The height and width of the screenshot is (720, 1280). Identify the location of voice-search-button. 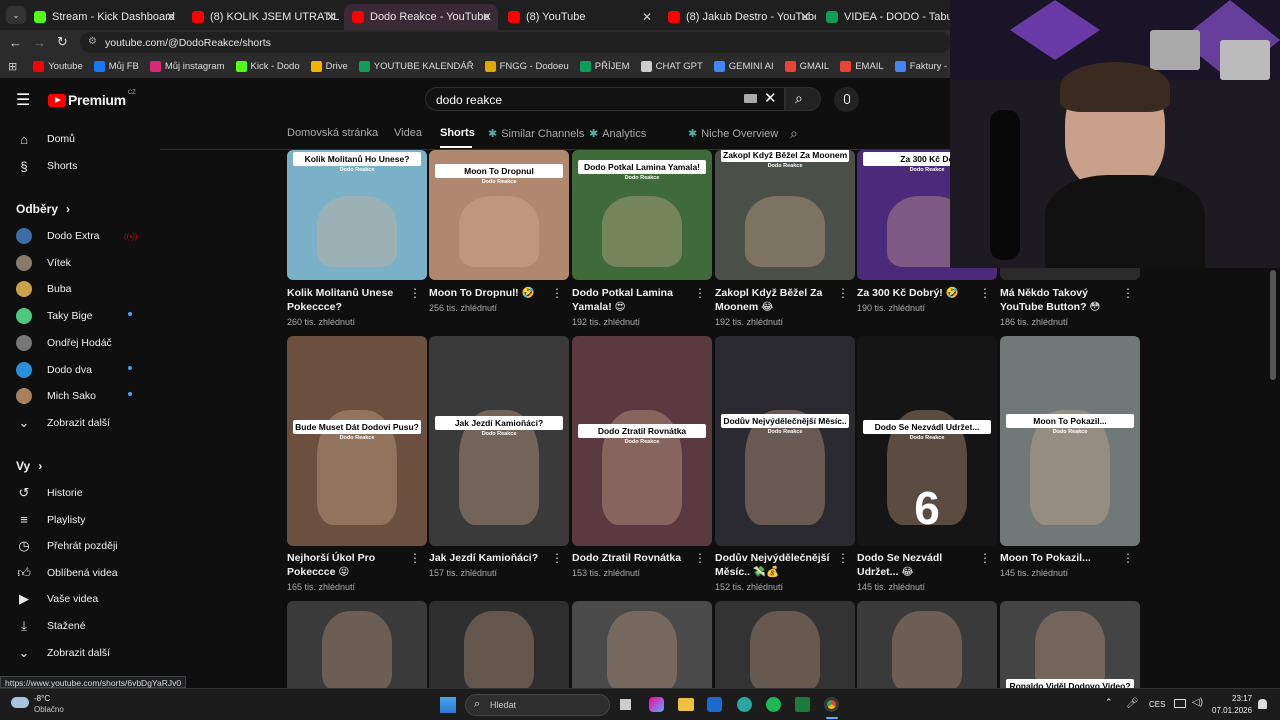
(846, 99).